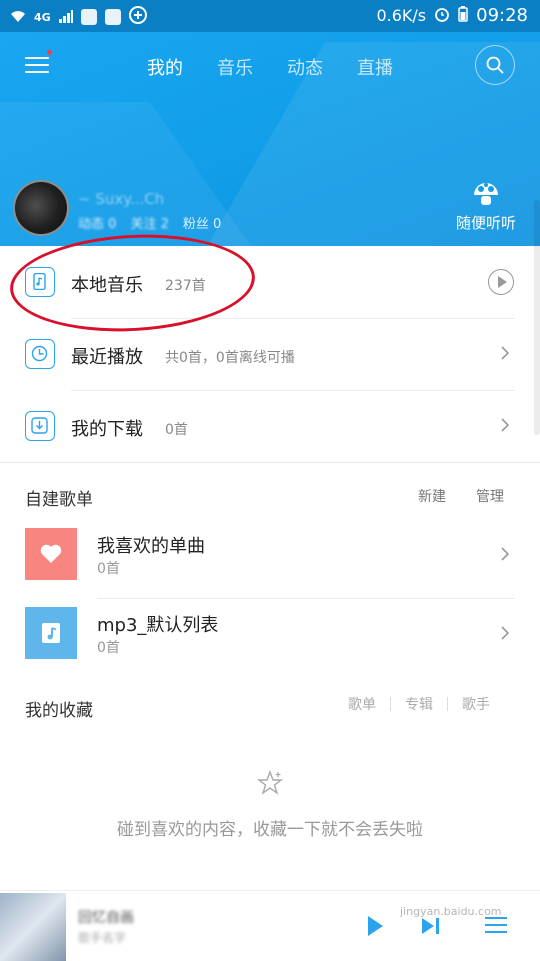 This screenshot has width=540, height=961. What do you see at coordinates (235, 67) in the screenshot?
I see `tab-music: 音乐` at bounding box center [235, 67].